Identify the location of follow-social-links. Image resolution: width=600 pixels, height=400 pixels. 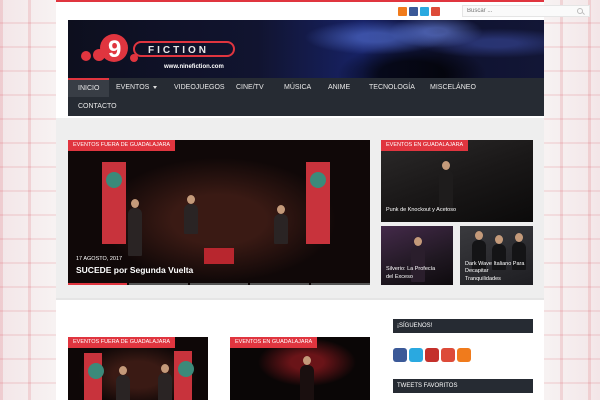
(432, 355).